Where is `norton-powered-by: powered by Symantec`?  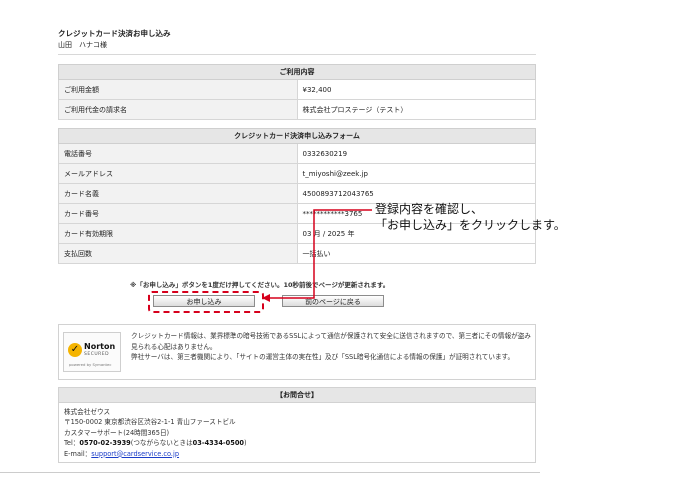 norton-powered-by: powered by Symantec is located at coordinates (90, 364).